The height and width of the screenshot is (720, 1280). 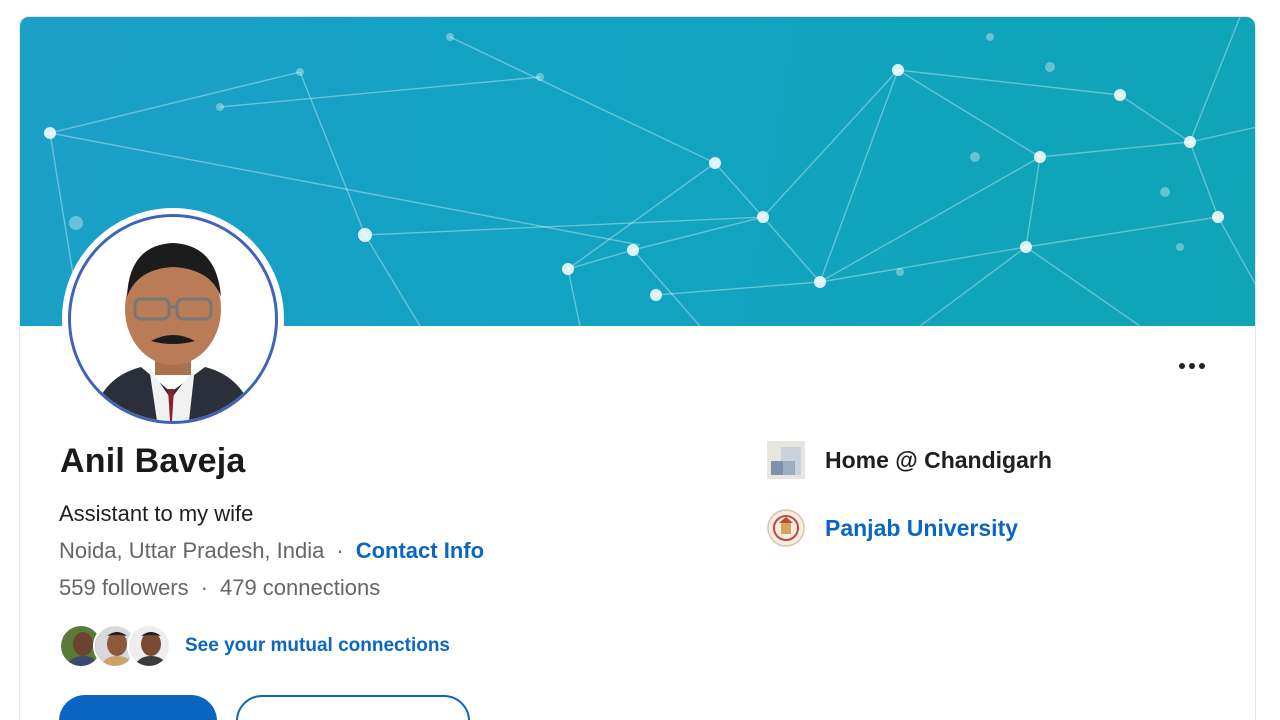 What do you see at coordinates (192, 550) in the screenshot?
I see `profile-location: Noida, Uttar Pradesh, India` at bounding box center [192, 550].